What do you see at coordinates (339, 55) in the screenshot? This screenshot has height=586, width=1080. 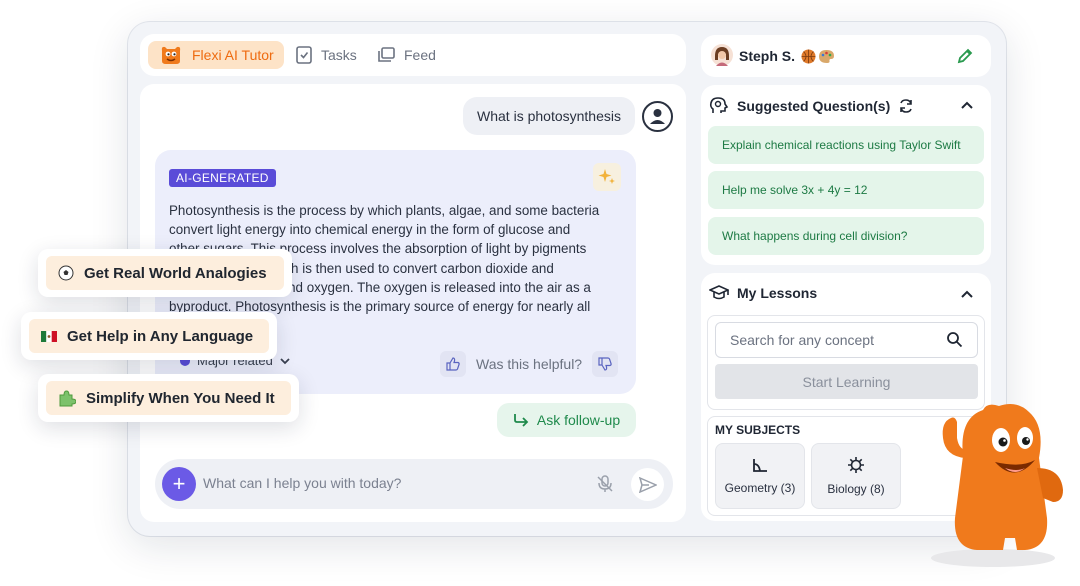 I see `tab-label: Tasks` at bounding box center [339, 55].